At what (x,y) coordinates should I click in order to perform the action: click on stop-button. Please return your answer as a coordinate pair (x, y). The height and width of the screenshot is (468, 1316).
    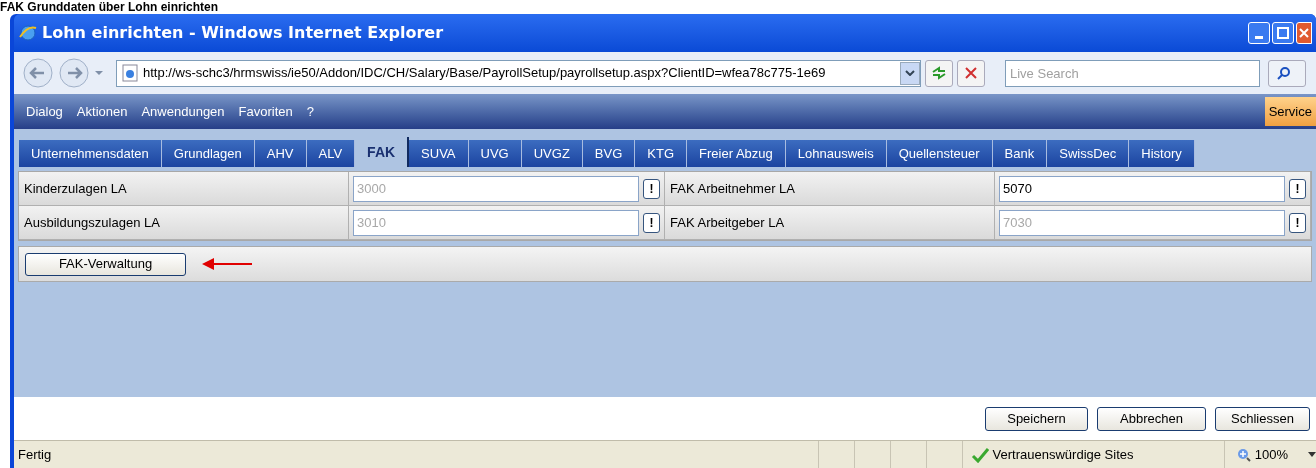
    Looking at the image, I should click on (971, 73).